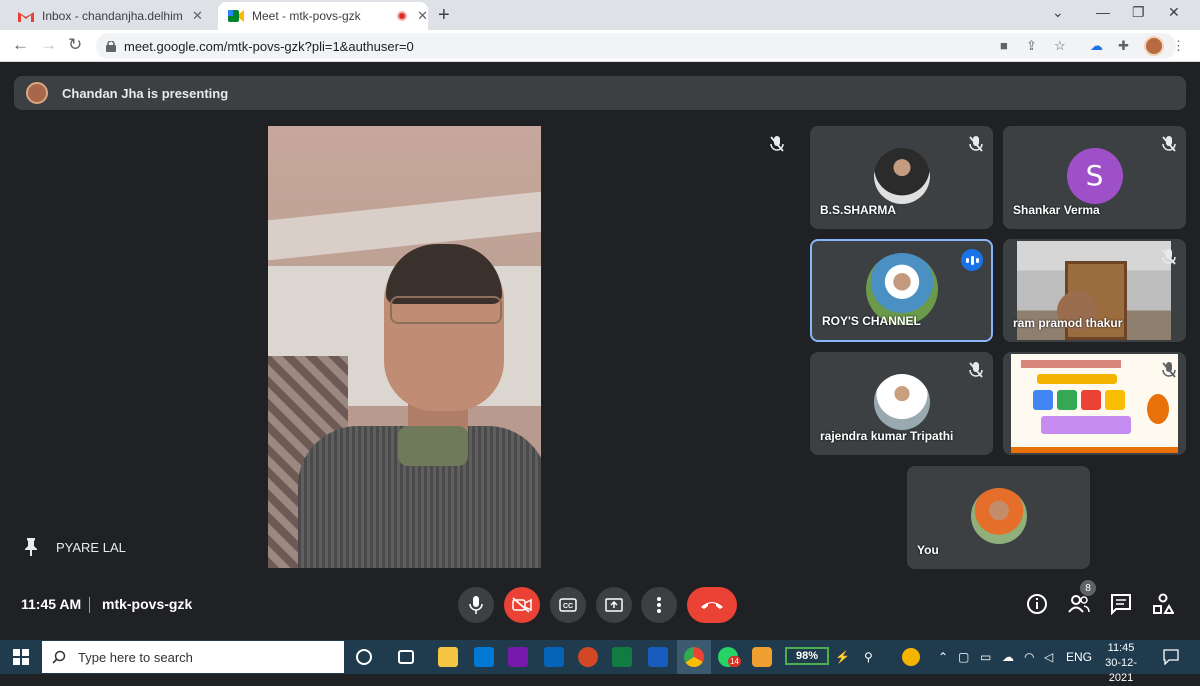  Describe the element at coordinates (48, 45) in the screenshot. I see `forward-icon: →` at that location.